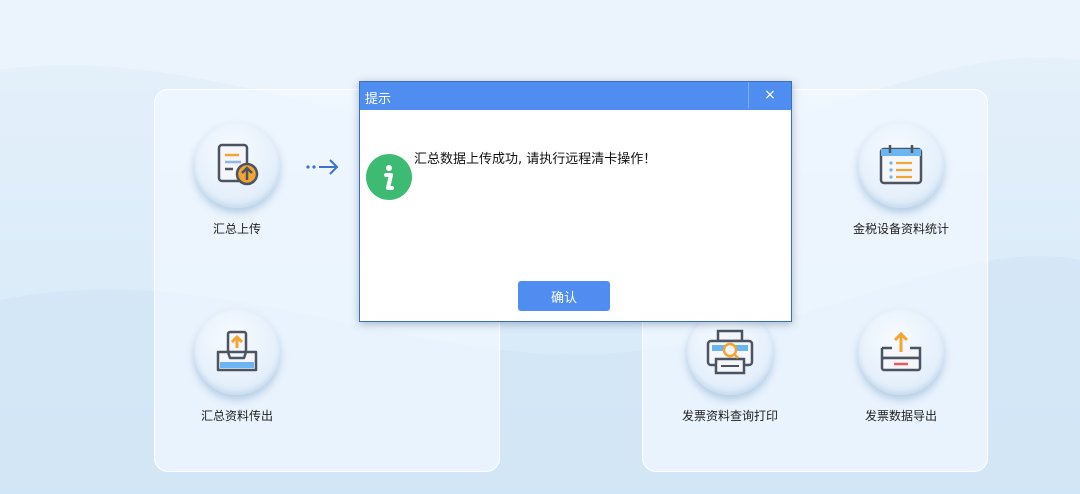  What do you see at coordinates (378, 99) in the screenshot?
I see `dialog-title: 提示` at bounding box center [378, 99].